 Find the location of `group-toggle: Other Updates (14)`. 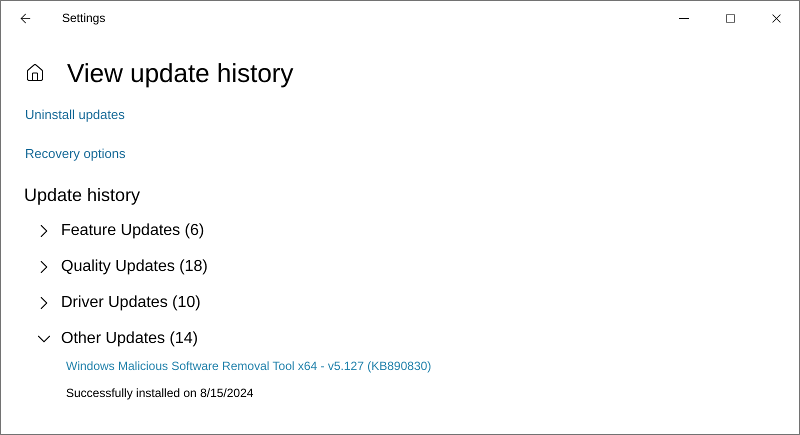

group-toggle: Other Updates (14) is located at coordinates (416, 339).